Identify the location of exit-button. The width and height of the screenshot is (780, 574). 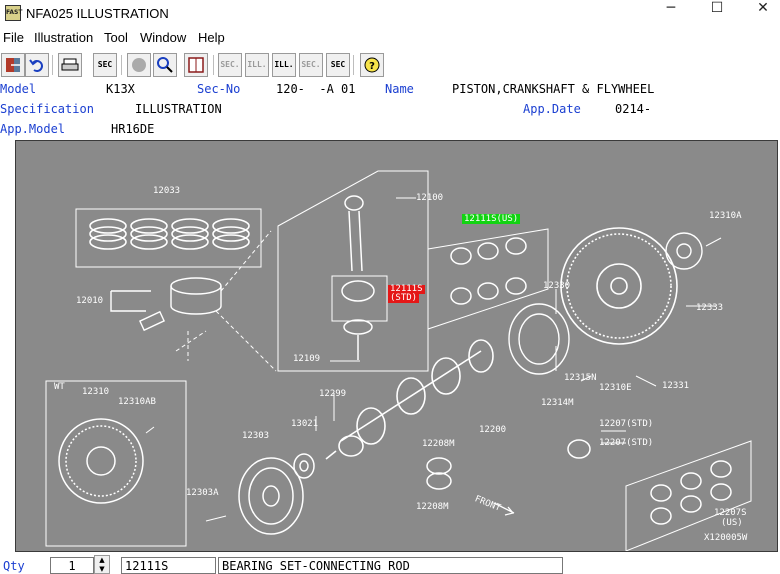
(13, 65).